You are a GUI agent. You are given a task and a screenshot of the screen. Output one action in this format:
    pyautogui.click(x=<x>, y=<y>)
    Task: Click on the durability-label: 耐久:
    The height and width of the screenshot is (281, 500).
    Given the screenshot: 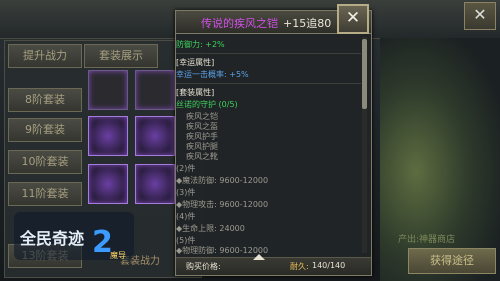 What is the action you would take?
    pyautogui.click(x=299, y=266)
    